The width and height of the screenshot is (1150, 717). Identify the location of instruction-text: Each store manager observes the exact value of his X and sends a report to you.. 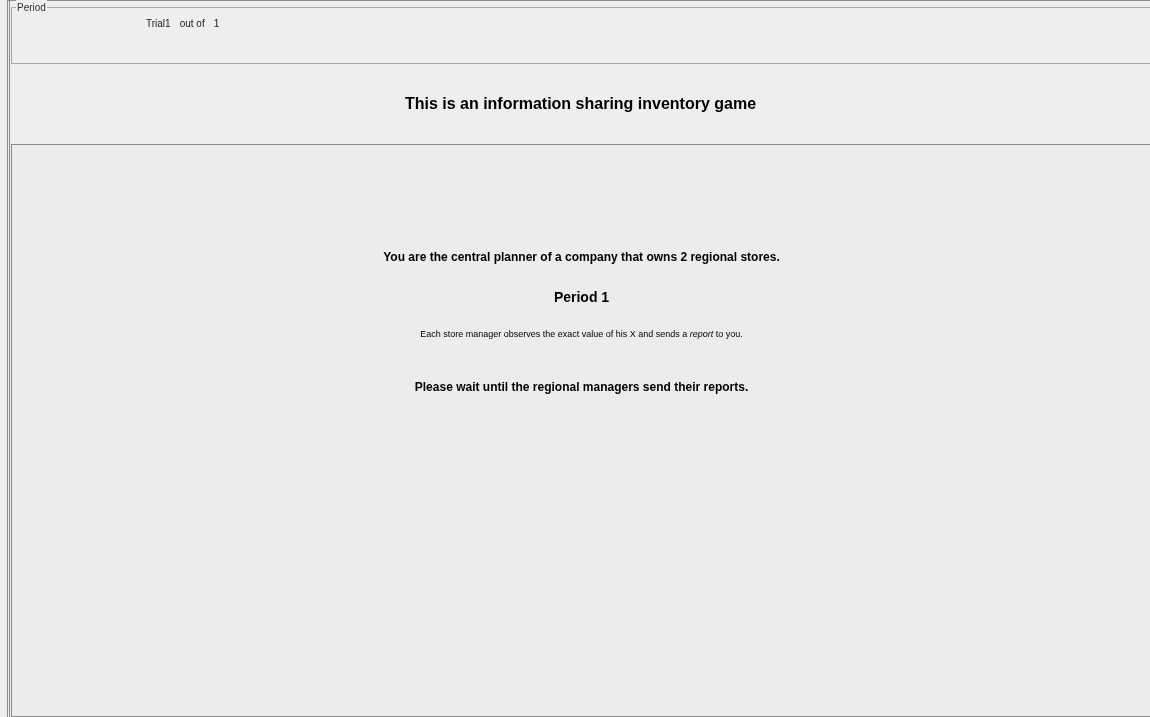
(581, 334).